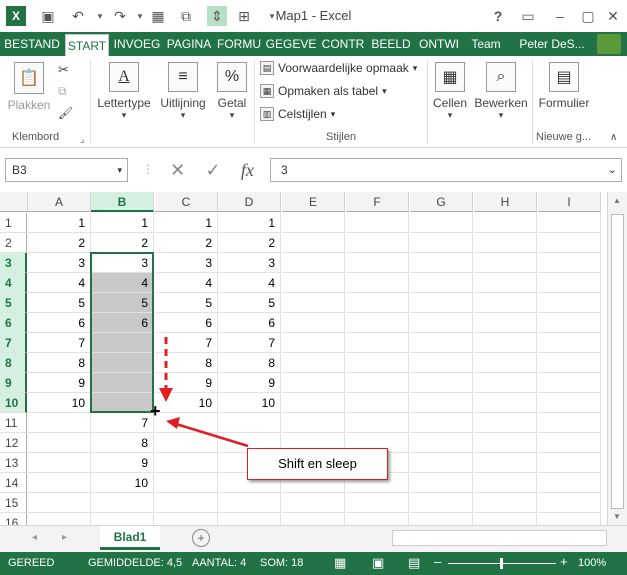  What do you see at coordinates (13, 383) in the screenshot?
I see `row-header-9: 9` at bounding box center [13, 383].